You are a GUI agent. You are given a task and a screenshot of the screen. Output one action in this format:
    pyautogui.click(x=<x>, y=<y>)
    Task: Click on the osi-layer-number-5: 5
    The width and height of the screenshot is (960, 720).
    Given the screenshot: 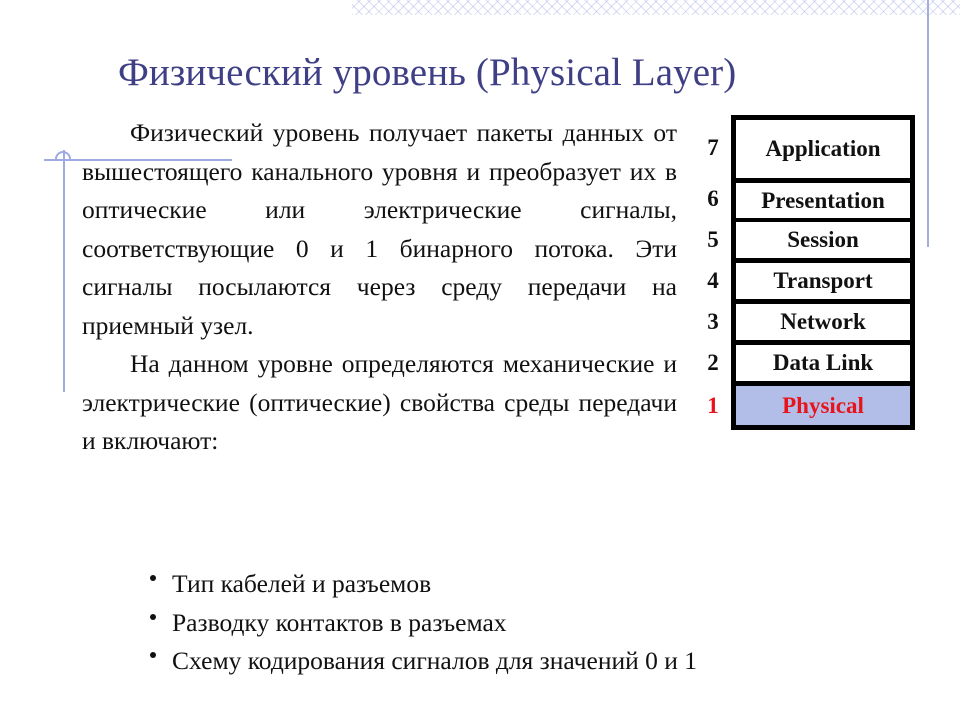 What is the action you would take?
    pyautogui.click(x=713, y=239)
    